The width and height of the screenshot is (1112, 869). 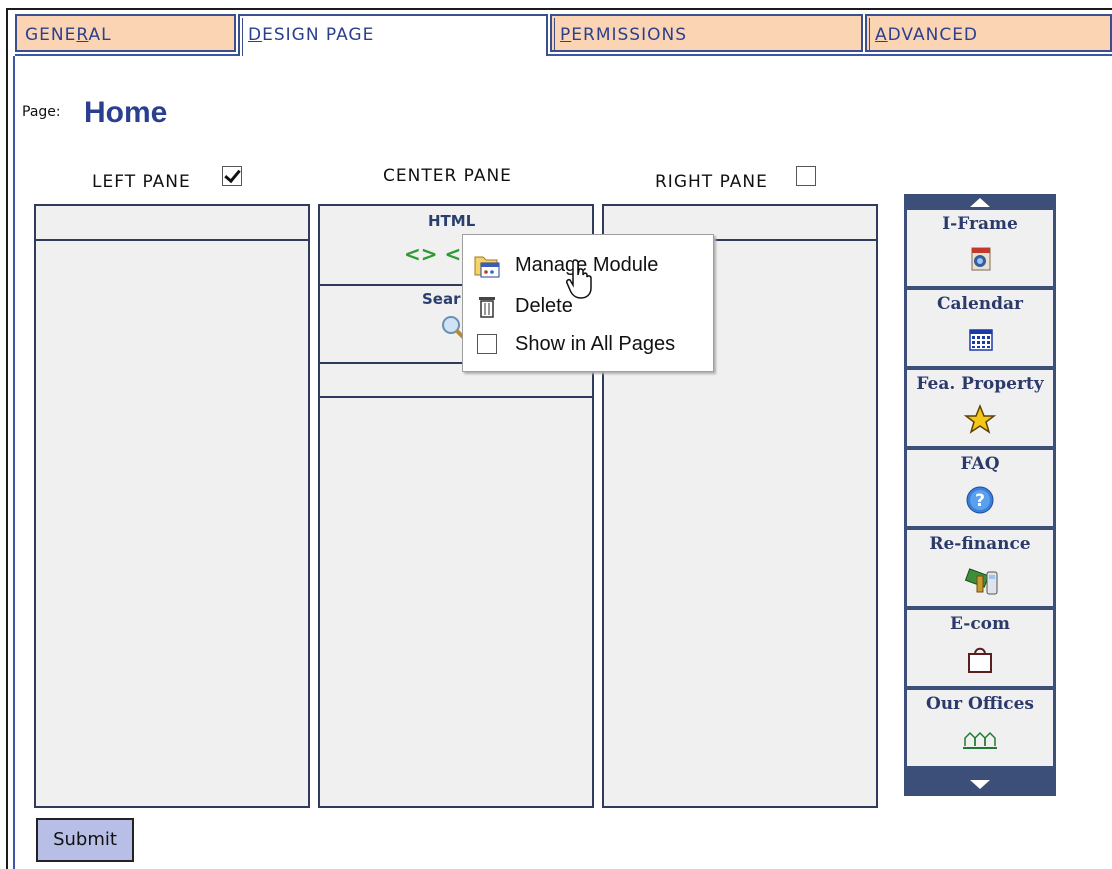 What do you see at coordinates (981, 340) in the screenshot?
I see `calendar-icon` at bounding box center [981, 340].